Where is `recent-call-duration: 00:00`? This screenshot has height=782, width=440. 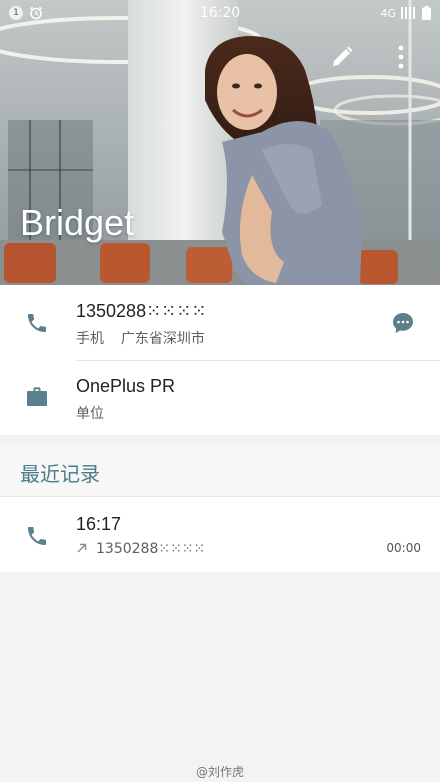 recent-call-duration: 00:00 is located at coordinates (403, 548).